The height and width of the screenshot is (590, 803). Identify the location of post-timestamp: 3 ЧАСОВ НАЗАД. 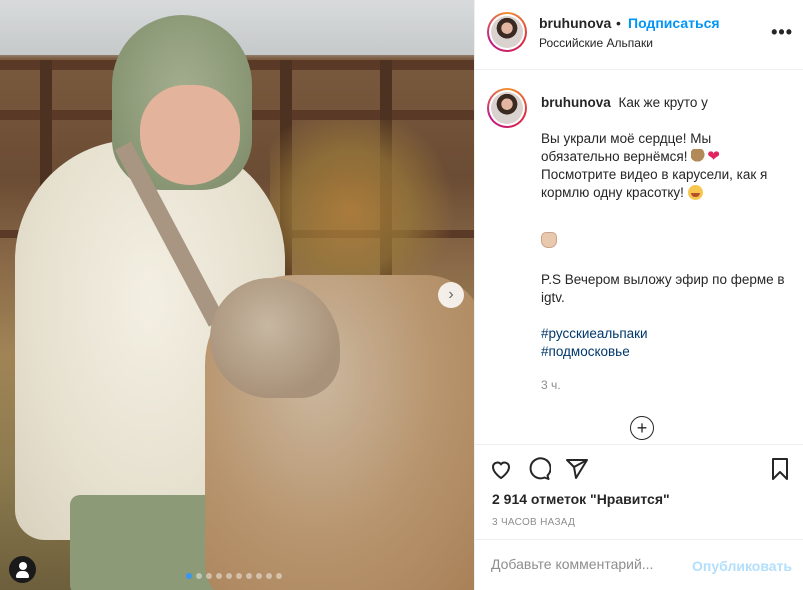
(534, 522).